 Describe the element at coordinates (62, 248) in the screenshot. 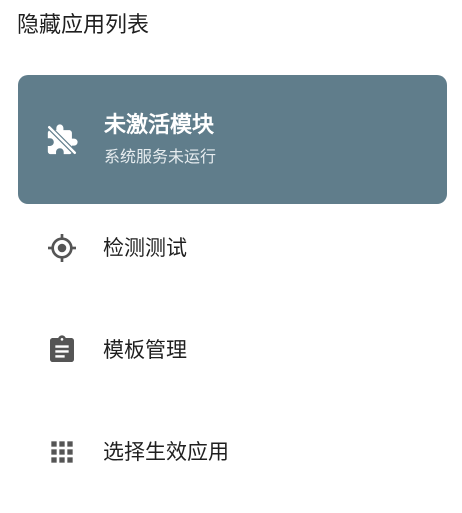

I see `target-icon` at that location.